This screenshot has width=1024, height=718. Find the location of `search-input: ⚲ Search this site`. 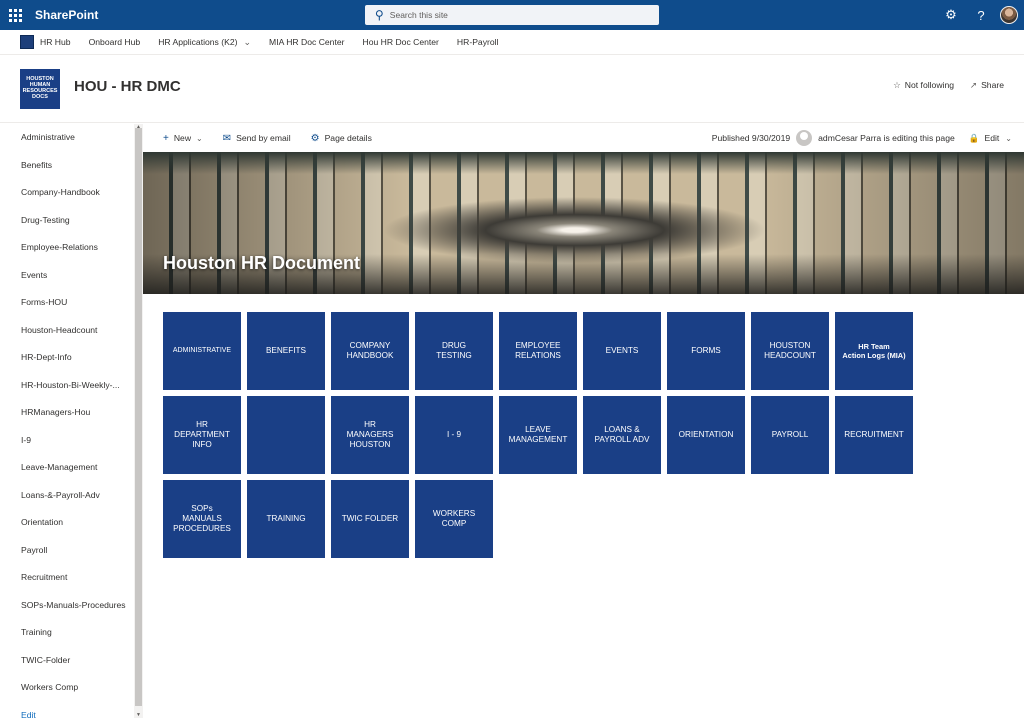

search-input: ⚲ Search this site is located at coordinates (512, 15).